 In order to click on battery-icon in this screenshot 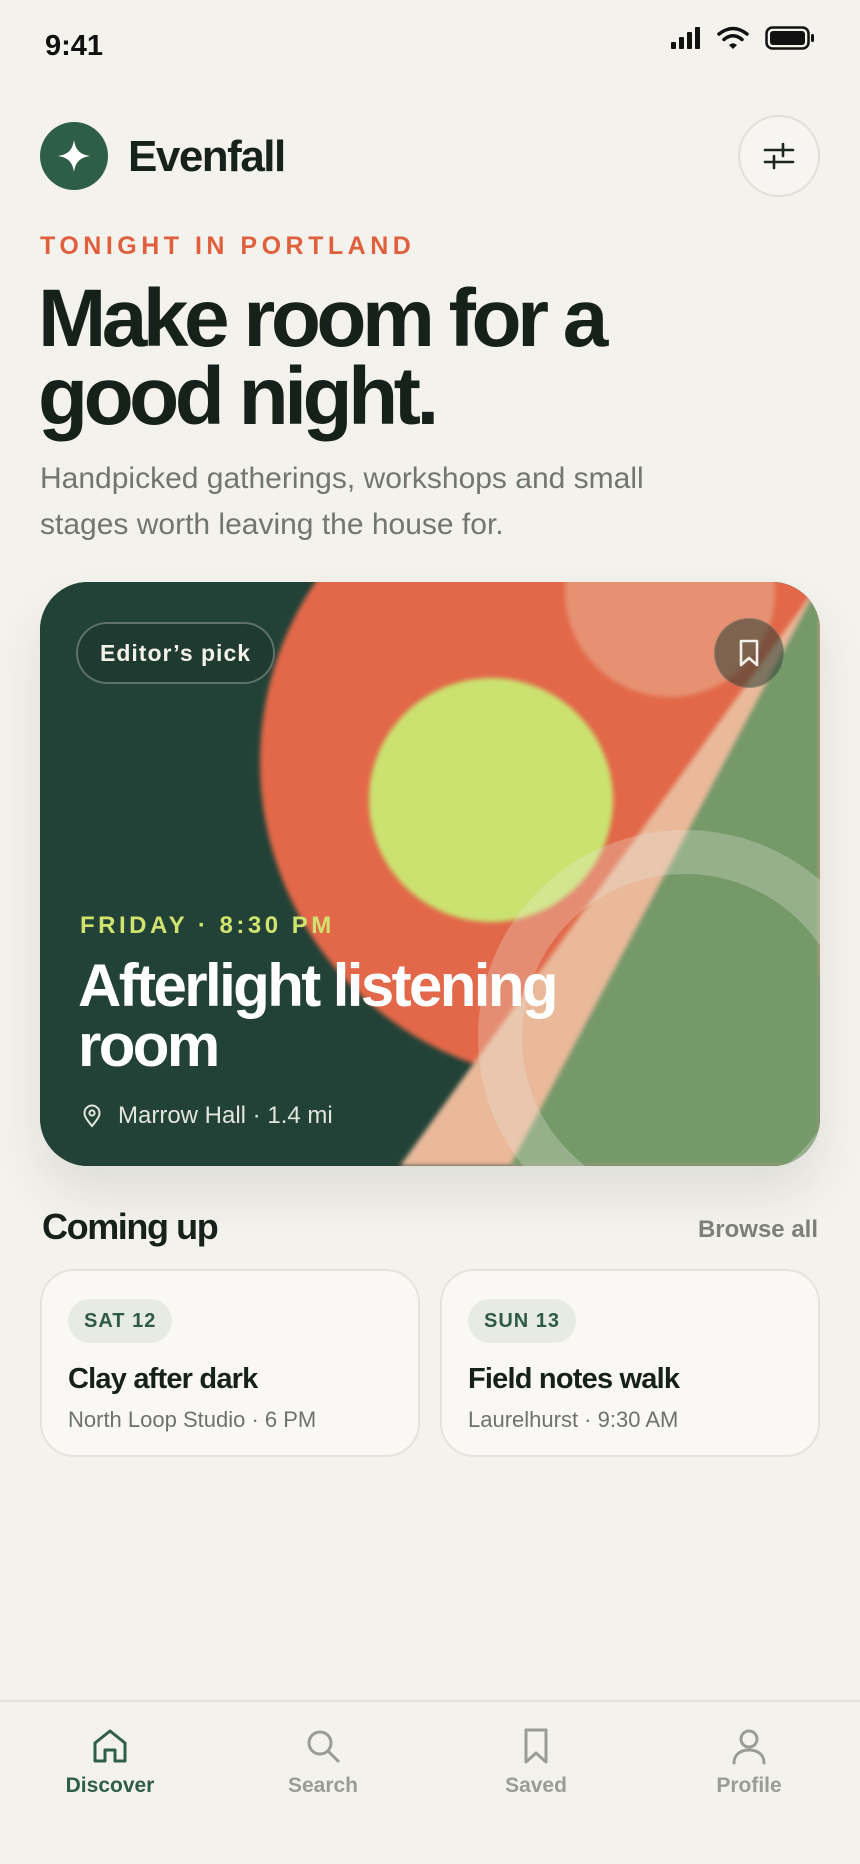, I will do `click(789, 38)`.